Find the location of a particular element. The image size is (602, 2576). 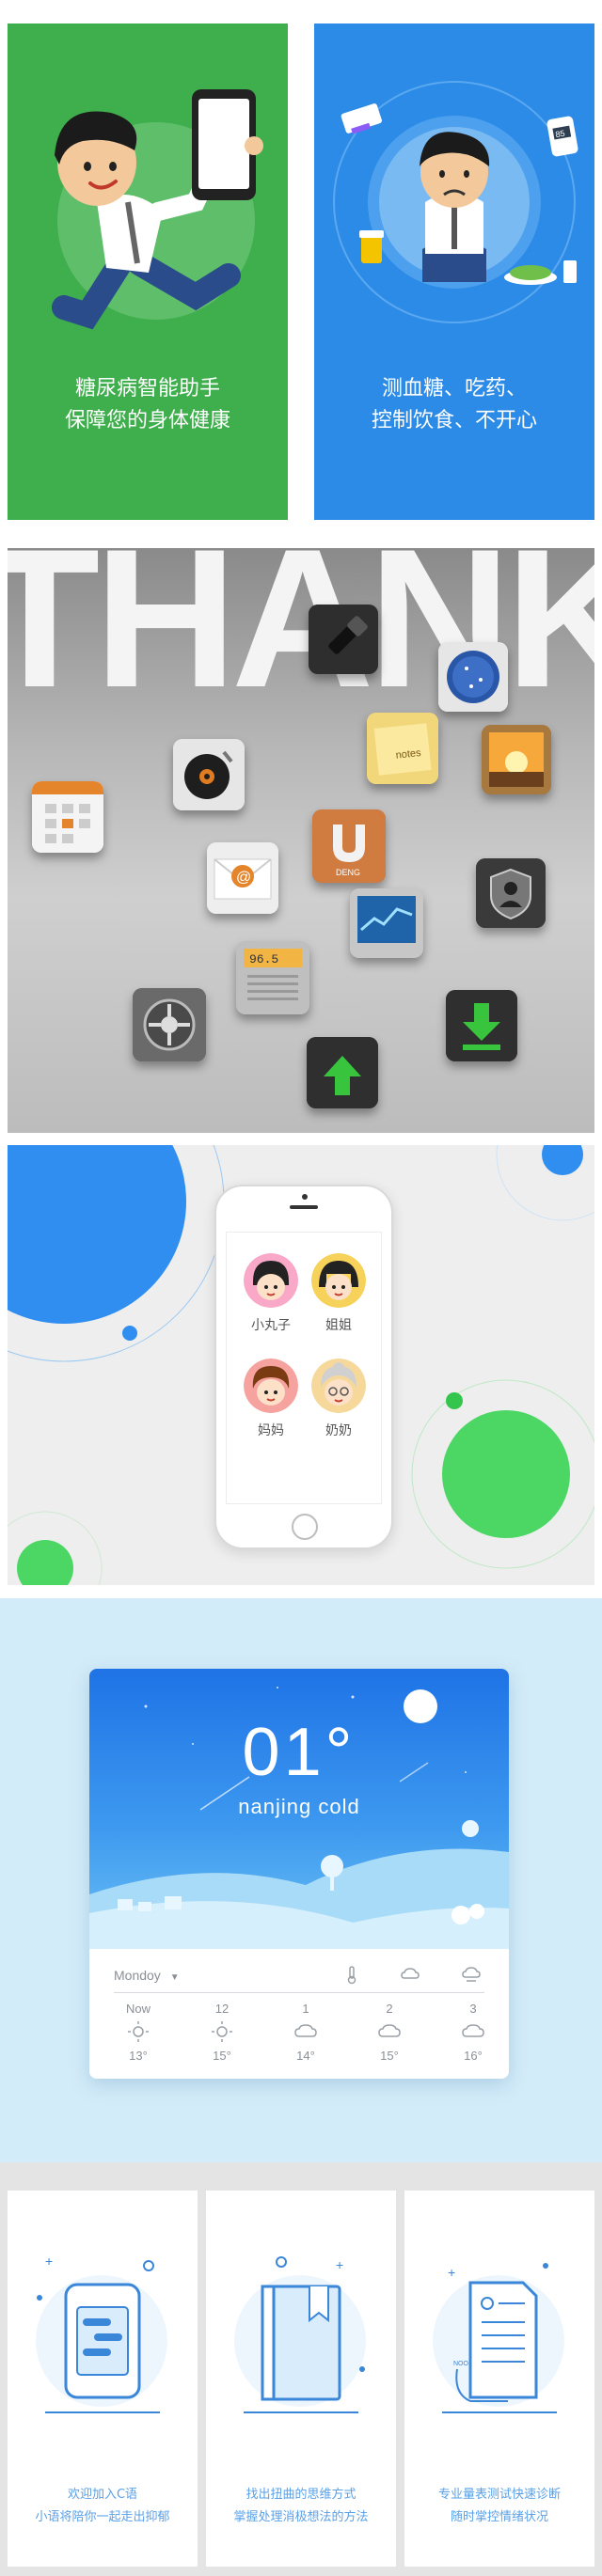

document-label: NOO is located at coordinates (461, 2364).